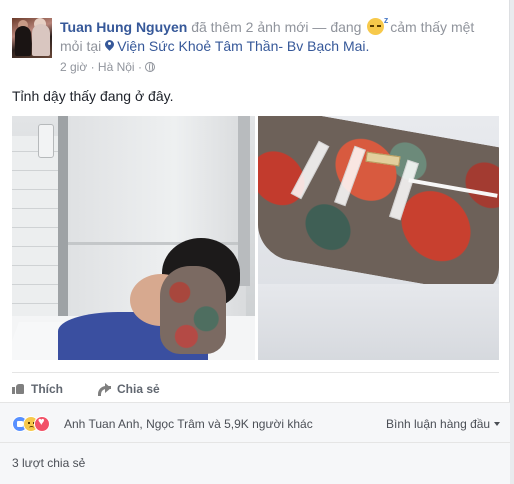  Describe the element at coordinates (93, 96) in the screenshot. I see `post-text: Tỉnh dậy thấy đang ở đây.` at that location.